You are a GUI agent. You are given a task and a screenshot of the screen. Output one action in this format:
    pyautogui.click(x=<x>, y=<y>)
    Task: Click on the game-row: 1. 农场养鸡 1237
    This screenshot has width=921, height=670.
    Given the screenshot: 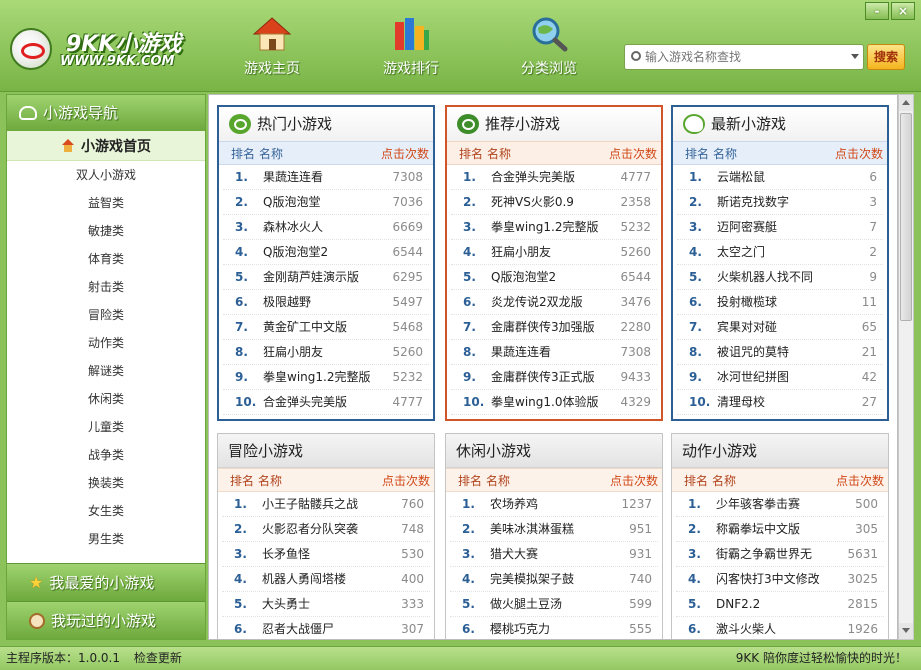 What is the action you would take?
    pyautogui.click(x=554, y=504)
    